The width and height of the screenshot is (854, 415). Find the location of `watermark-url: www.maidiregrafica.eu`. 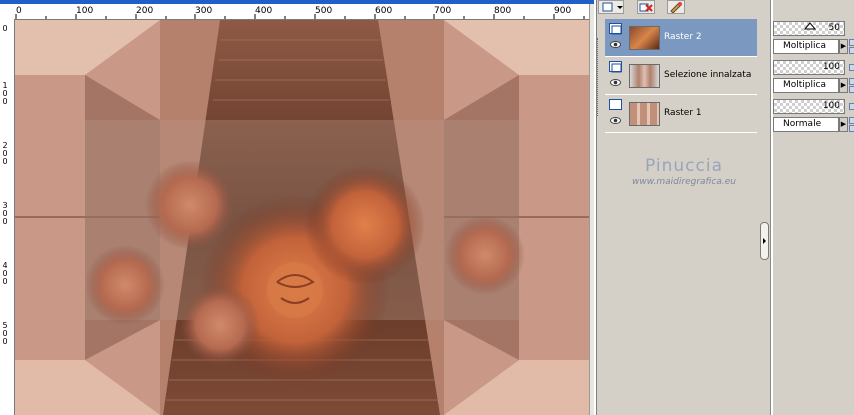

watermark-url: www.maidiregrafica.eu is located at coordinates (684, 182).